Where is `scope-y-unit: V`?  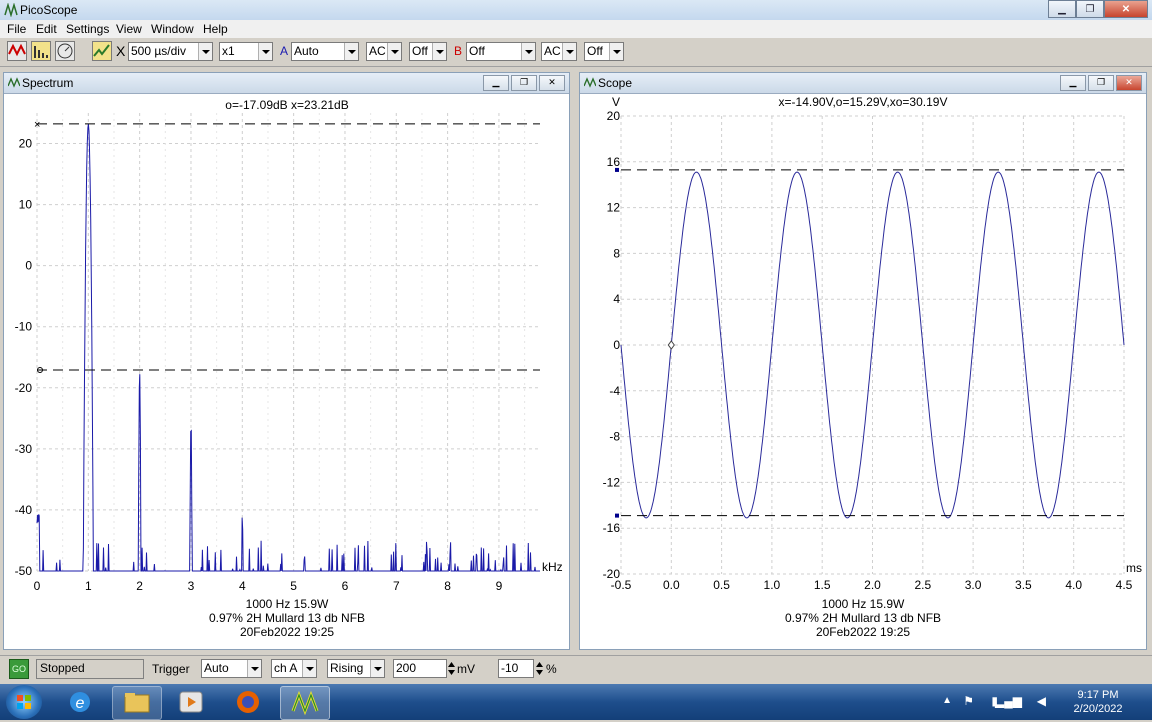
scope-y-unit: V is located at coordinates (616, 102).